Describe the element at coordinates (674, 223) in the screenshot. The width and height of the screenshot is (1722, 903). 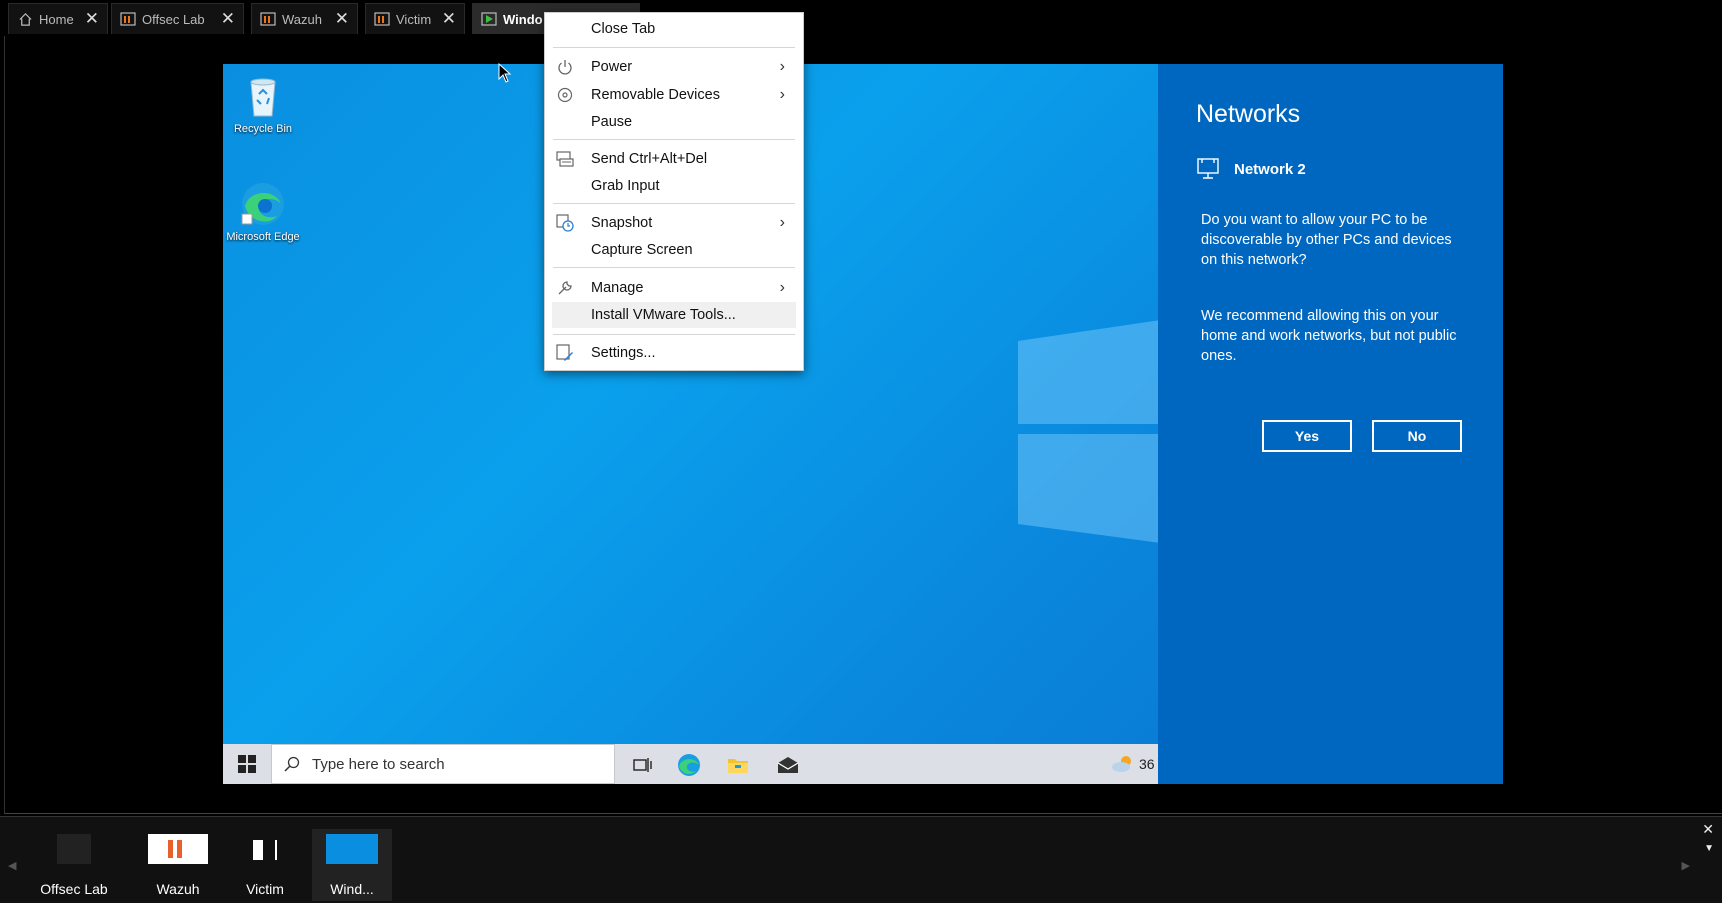
I see `menu-item-snapshot: Snapshot ›` at that location.